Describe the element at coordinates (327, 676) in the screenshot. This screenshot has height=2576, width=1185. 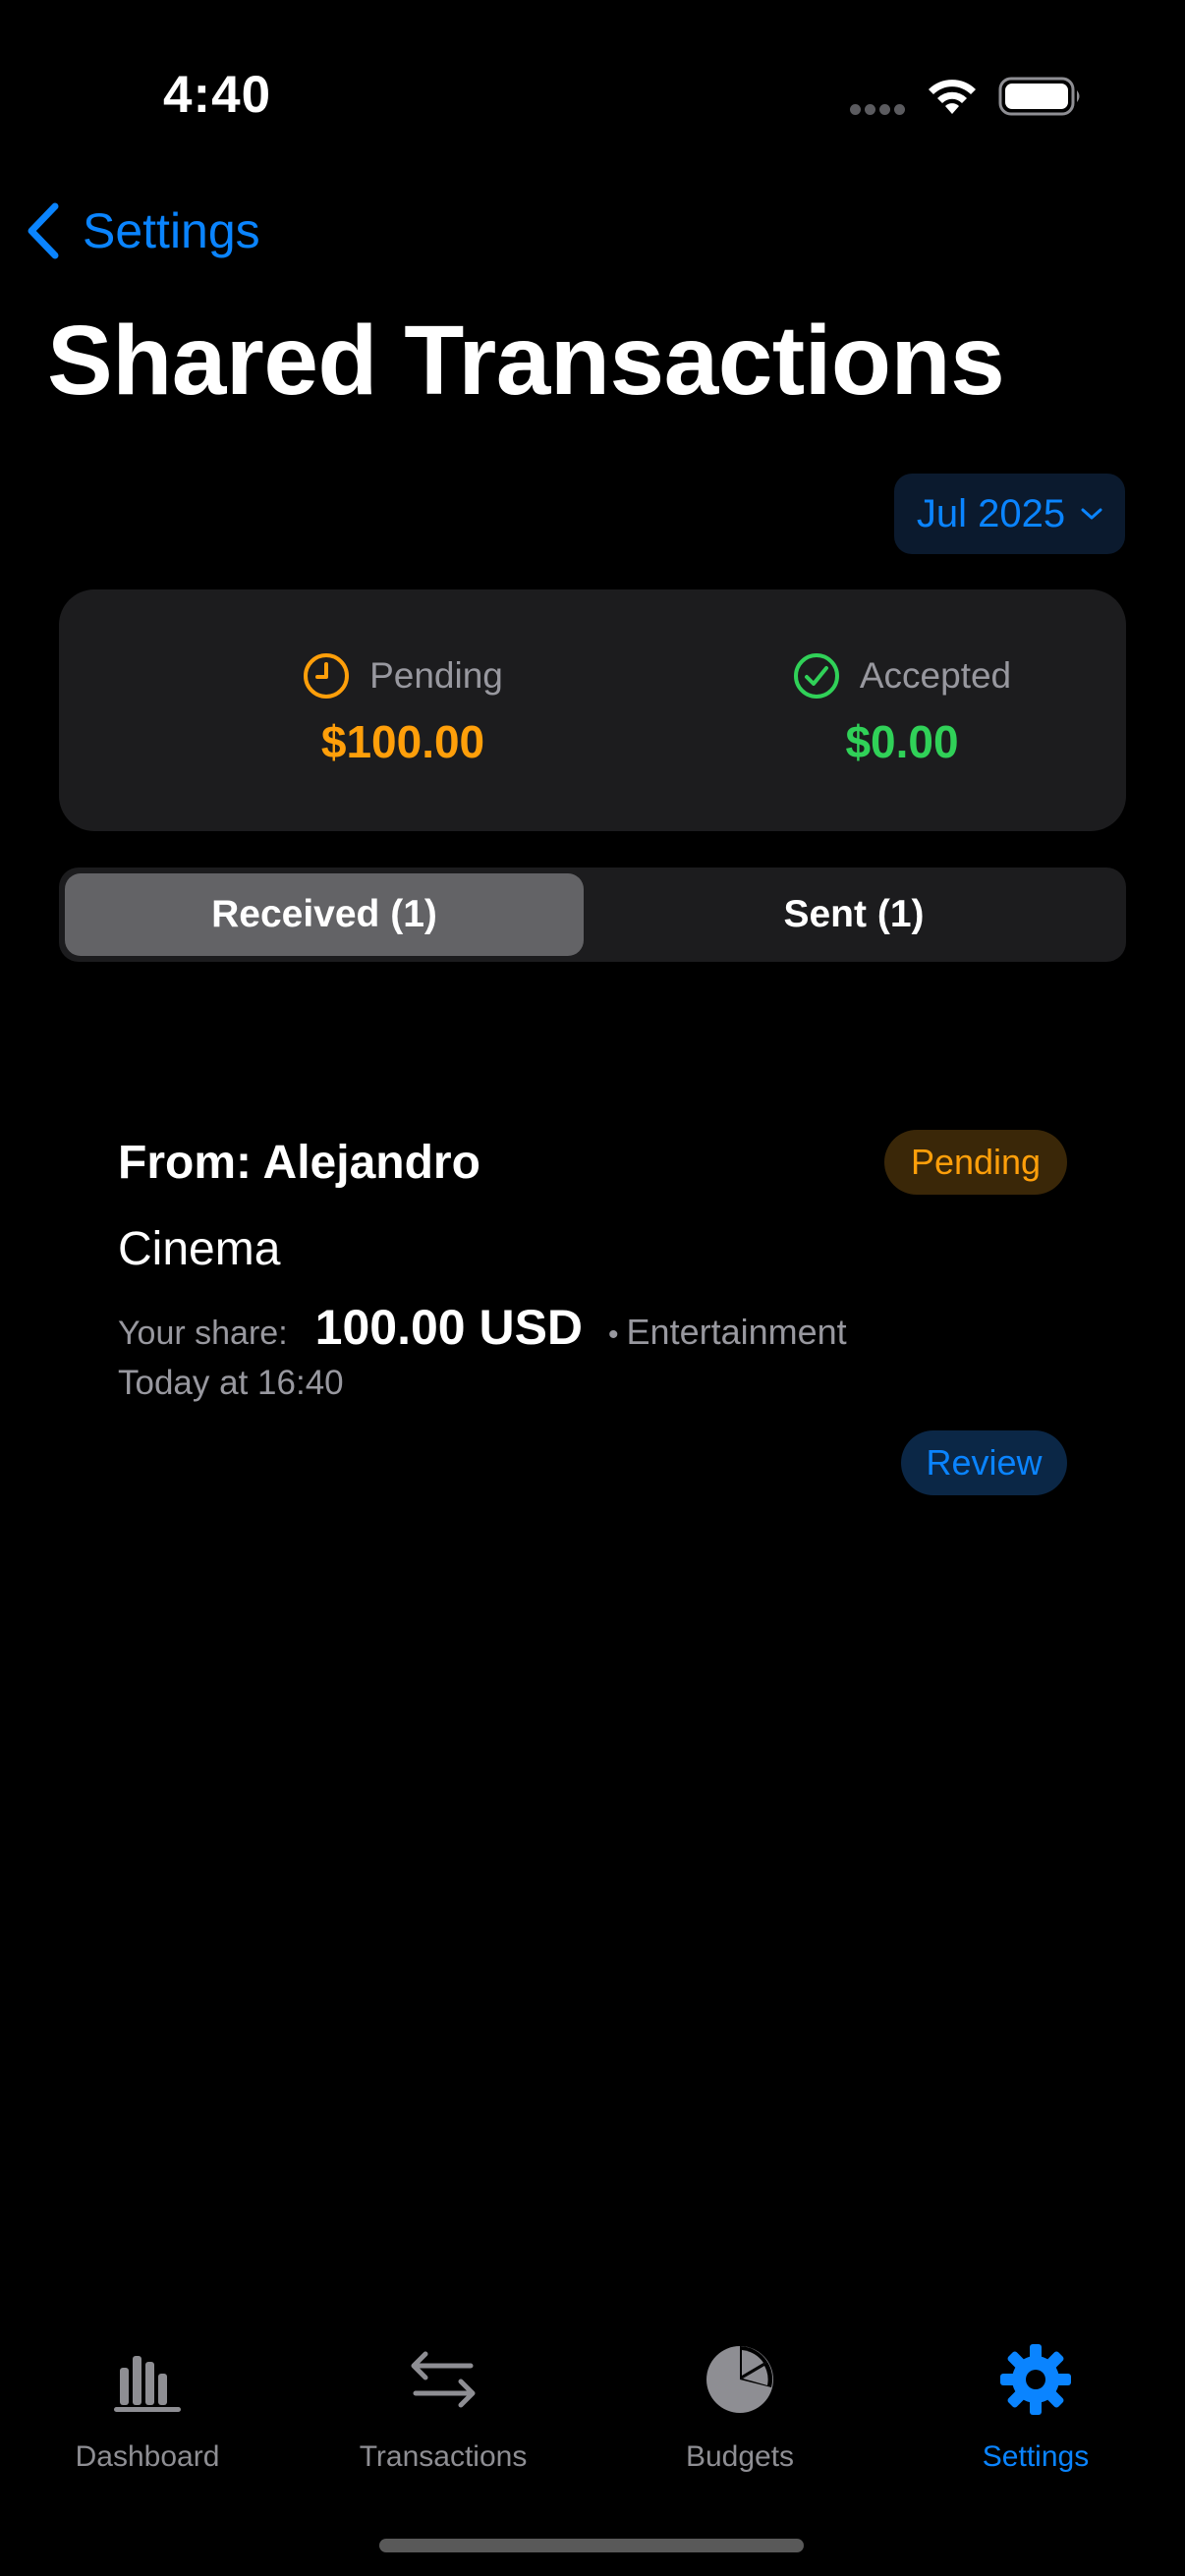
I see `clock-icon` at that location.